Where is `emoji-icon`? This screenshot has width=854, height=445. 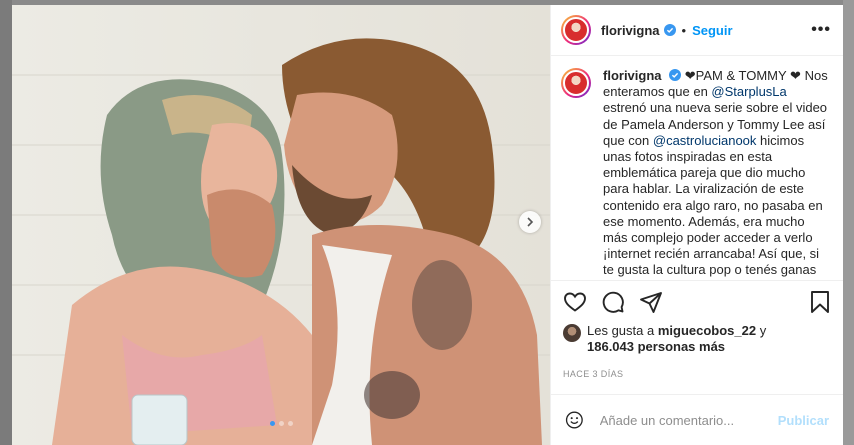 emoji-icon is located at coordinates (574, 420).